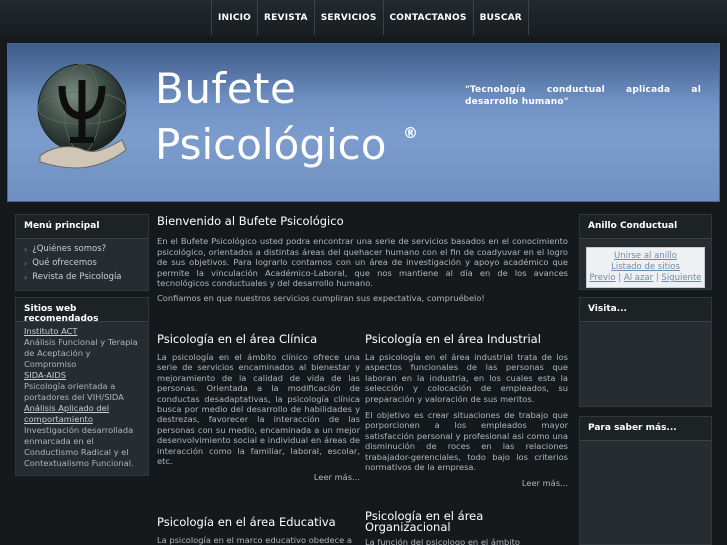  I want to click on nav-item-buscar: BUSCAR, so click(501, 17).